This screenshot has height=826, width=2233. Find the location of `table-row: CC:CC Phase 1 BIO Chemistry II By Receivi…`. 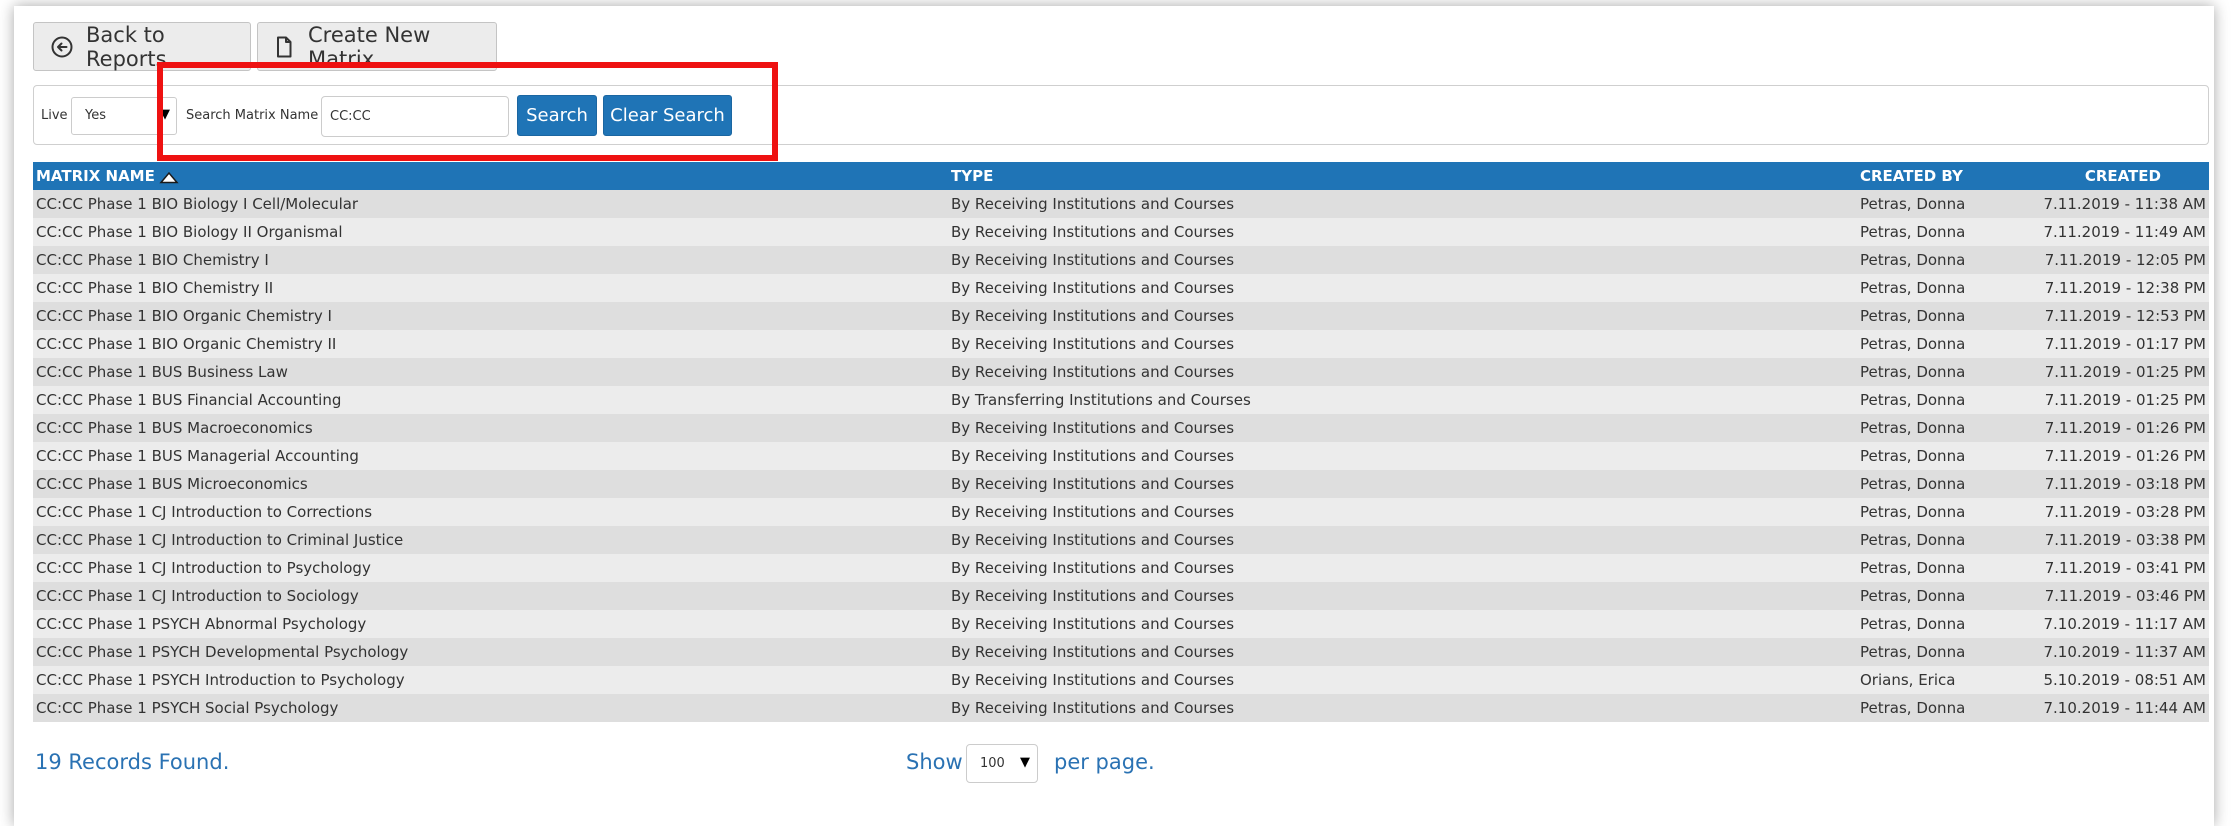

table-row: CC:CC Phase 1 BIO Chemistry II By Receivi… is located at coordinates (1121, 288).